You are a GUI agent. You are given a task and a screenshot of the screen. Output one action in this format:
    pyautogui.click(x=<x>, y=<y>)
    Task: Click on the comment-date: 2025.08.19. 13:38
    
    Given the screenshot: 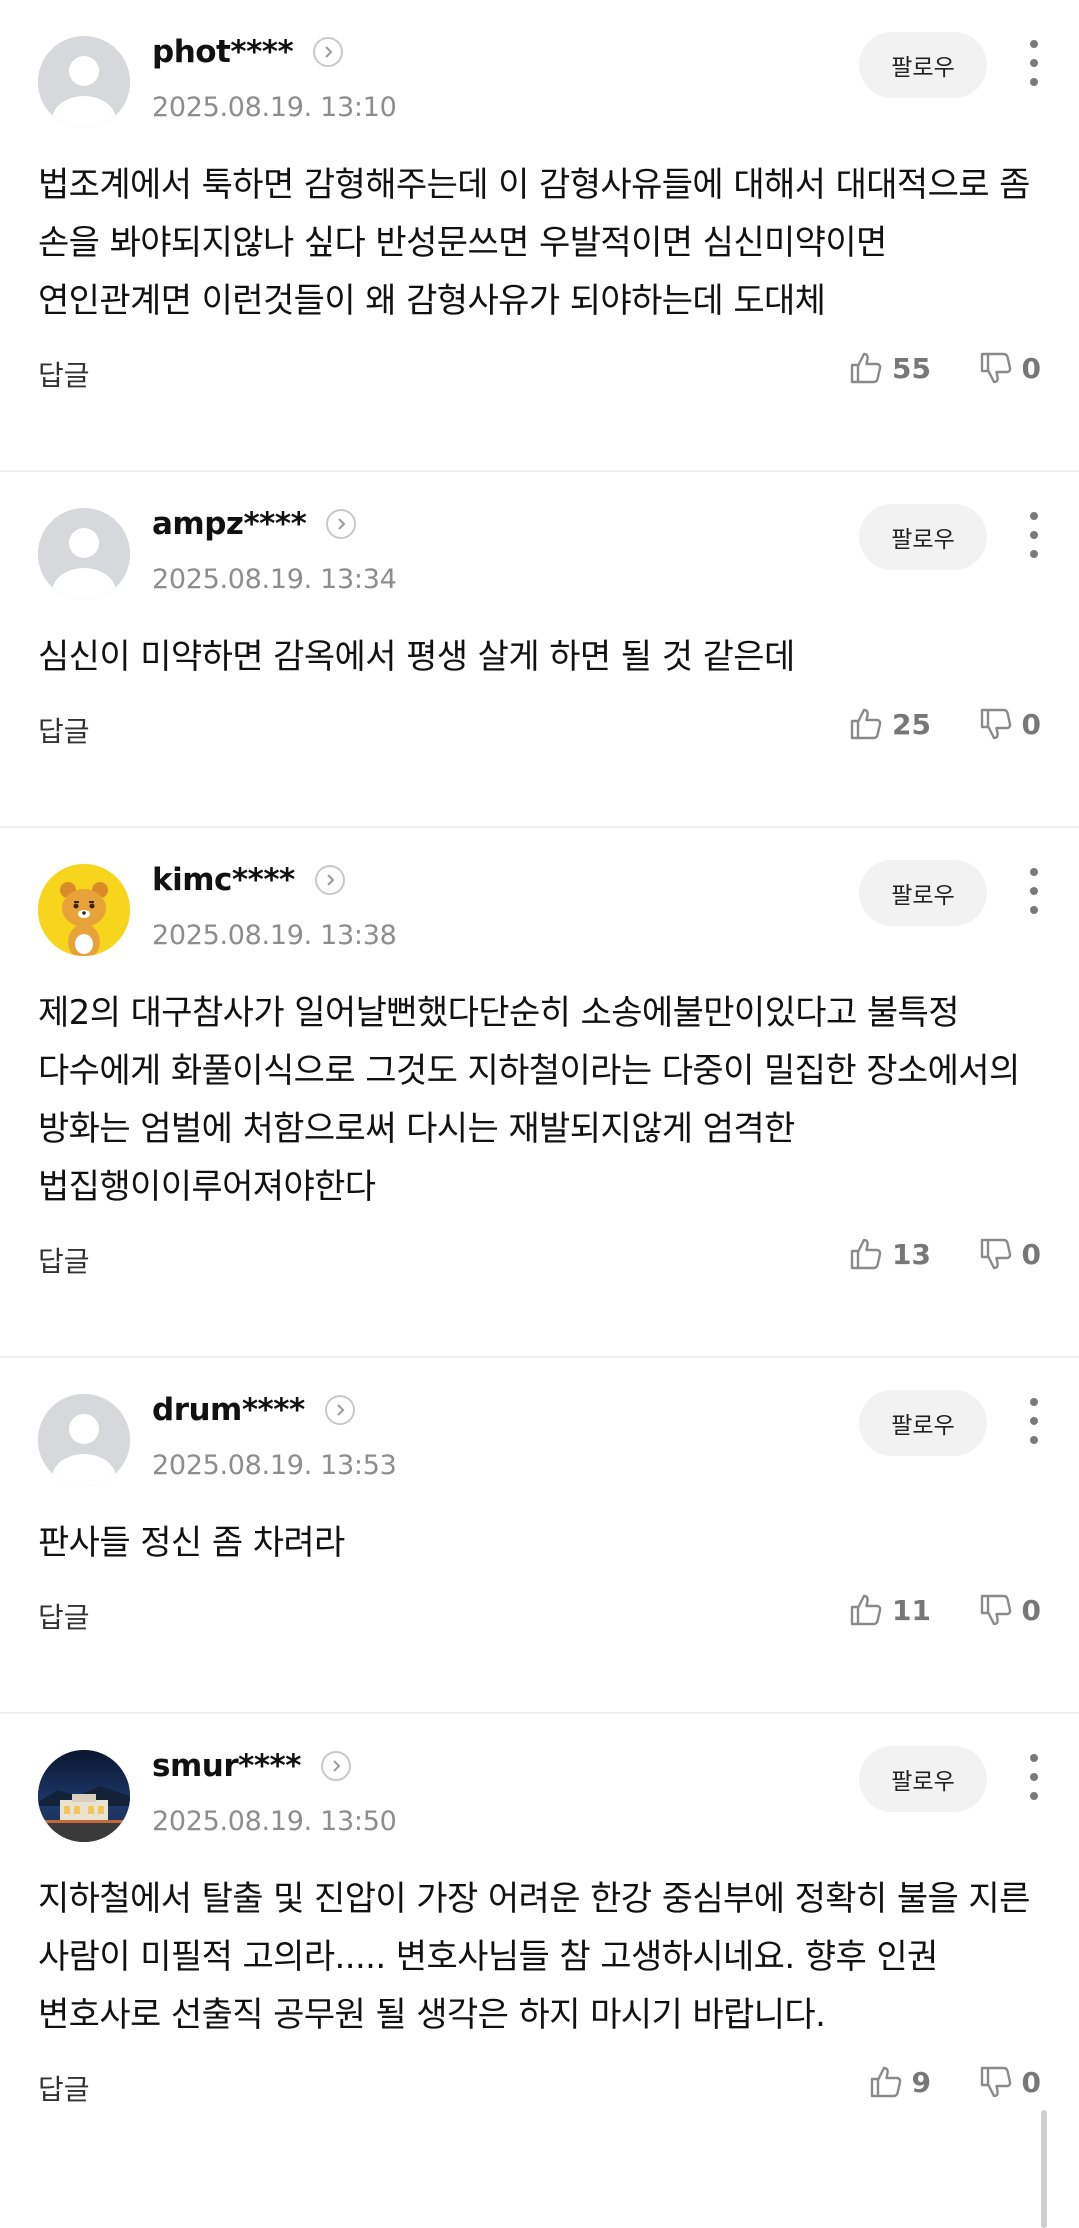 What is the action you would take?
    pyautogui.click(x=274, y=935)
    